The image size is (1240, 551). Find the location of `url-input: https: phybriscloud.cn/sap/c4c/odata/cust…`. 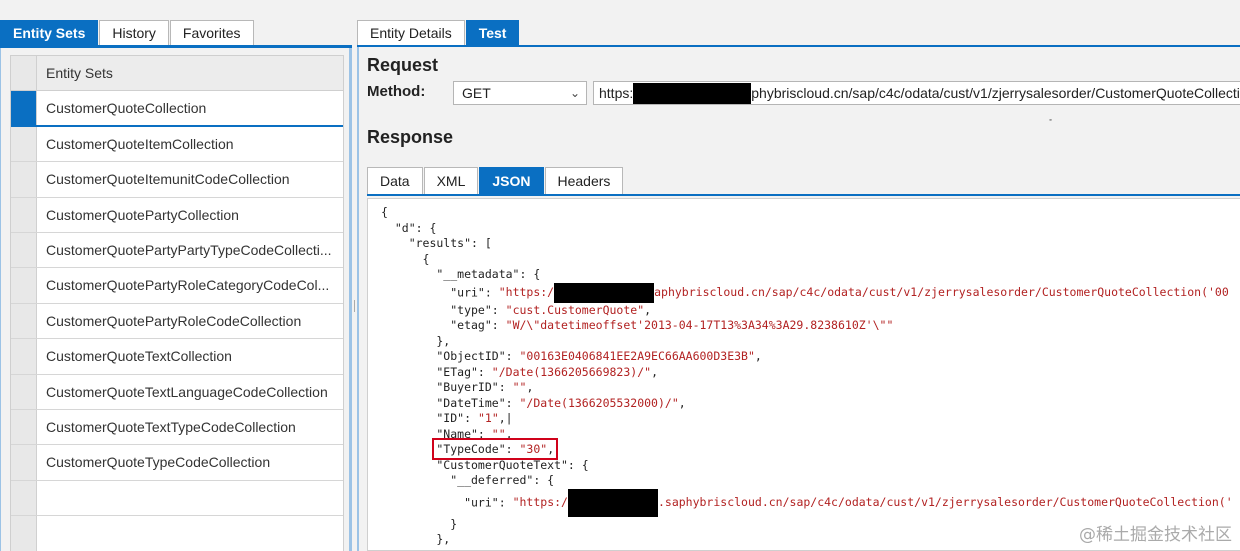

url-input: https: phybriscloud.cn/sap/c4c/odata/cust… is located at coordinates (916, 93).